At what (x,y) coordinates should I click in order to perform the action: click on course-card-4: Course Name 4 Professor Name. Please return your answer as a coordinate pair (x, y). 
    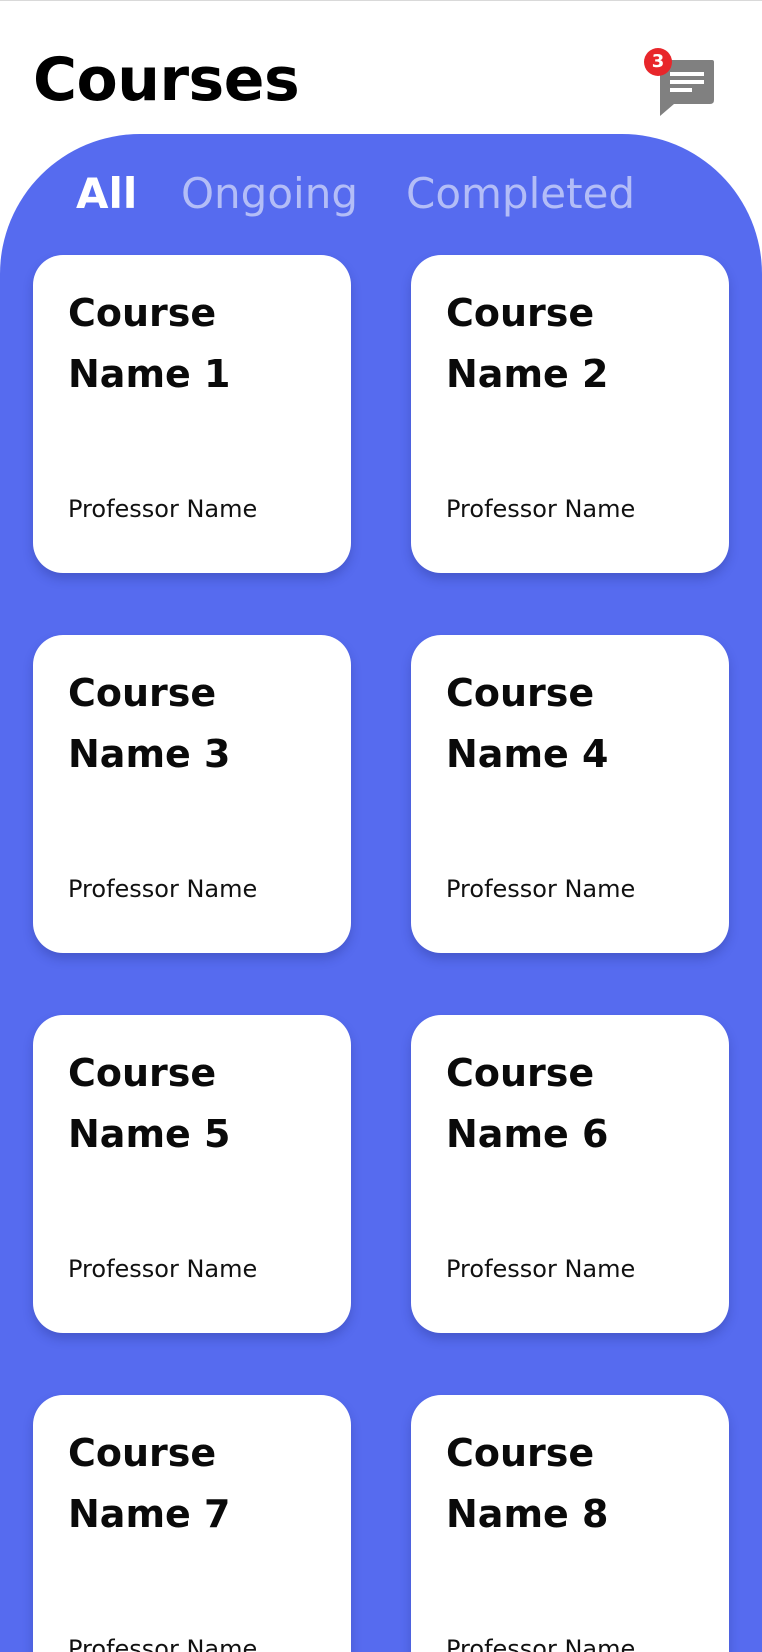
    Looking at the image, I should click on (570, 794).